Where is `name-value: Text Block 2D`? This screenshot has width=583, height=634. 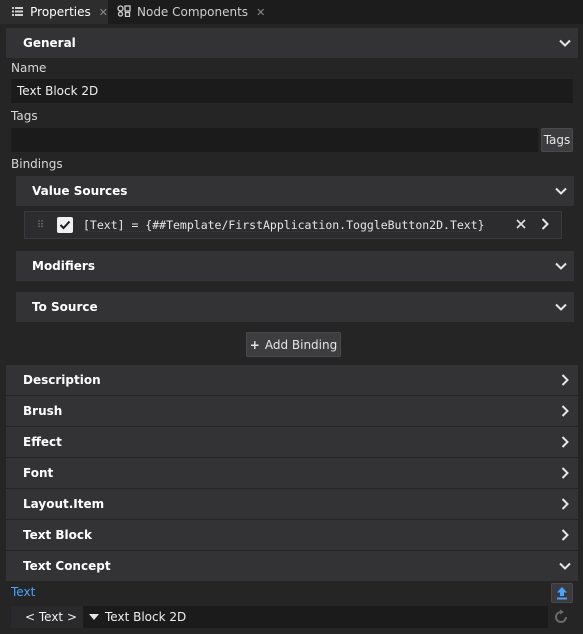
name-value: Text Block 2D is located at coordinates (58, 91).